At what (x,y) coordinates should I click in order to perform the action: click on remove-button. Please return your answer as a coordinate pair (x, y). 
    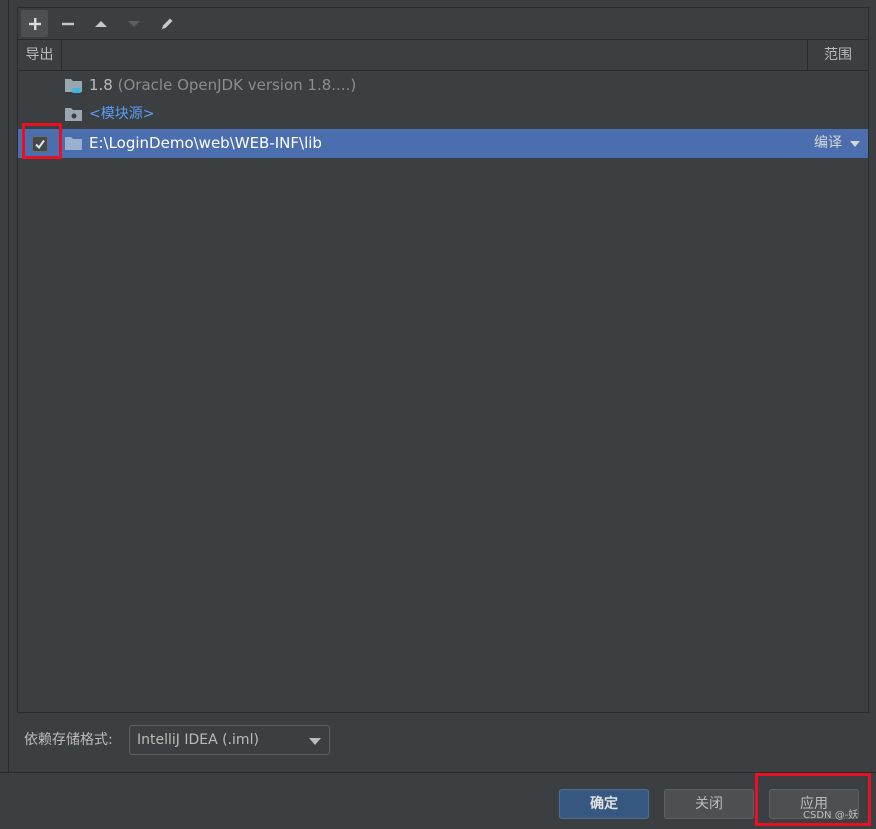
    Looking at the image, I should click on (67, 23).